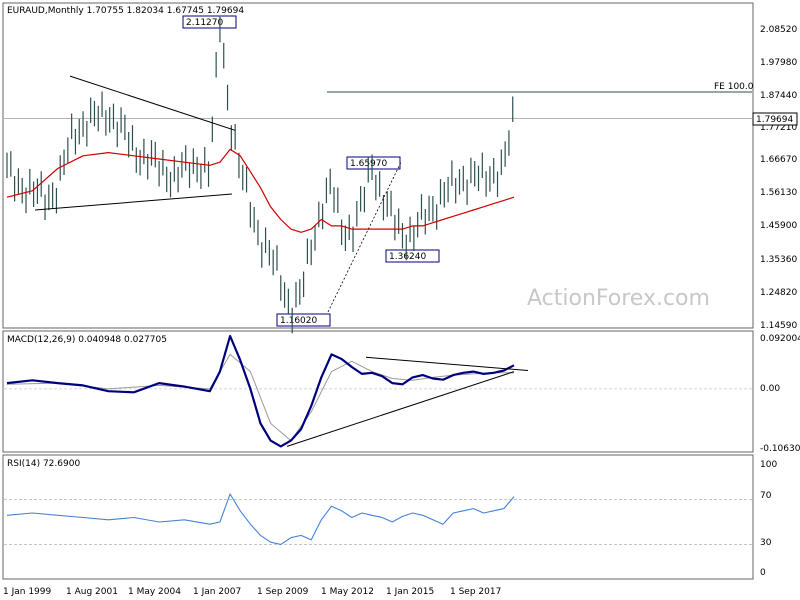  I want to click on rsi-tick-label: 0, so click(763, 573).